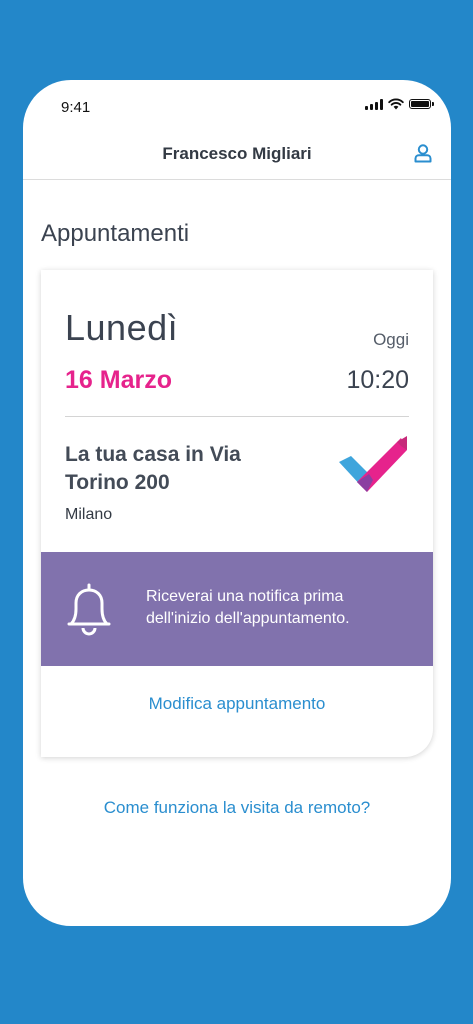 The image size is (473, 1024). Describe the element at coordinates (423, 153) in the screenshot. I see `user-icon` at that location.